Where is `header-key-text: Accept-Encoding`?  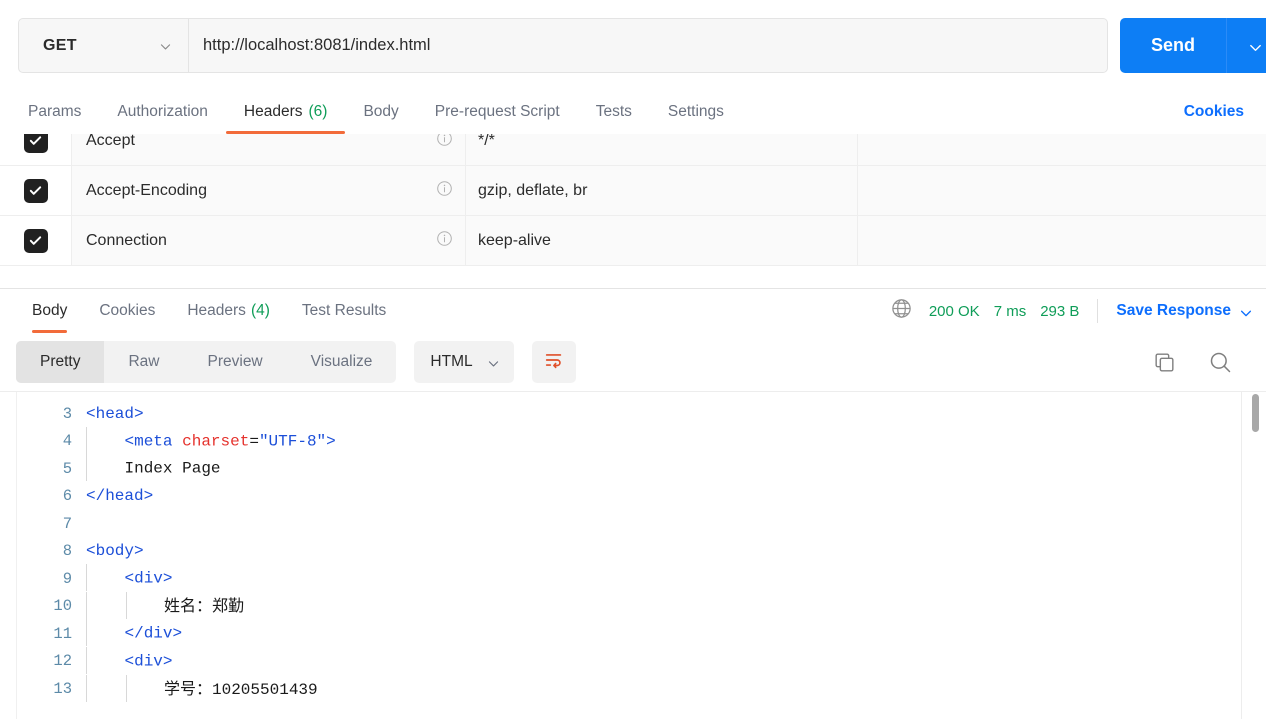 header-key-text: Accept-Encoding is located at coordinates (146, 190).